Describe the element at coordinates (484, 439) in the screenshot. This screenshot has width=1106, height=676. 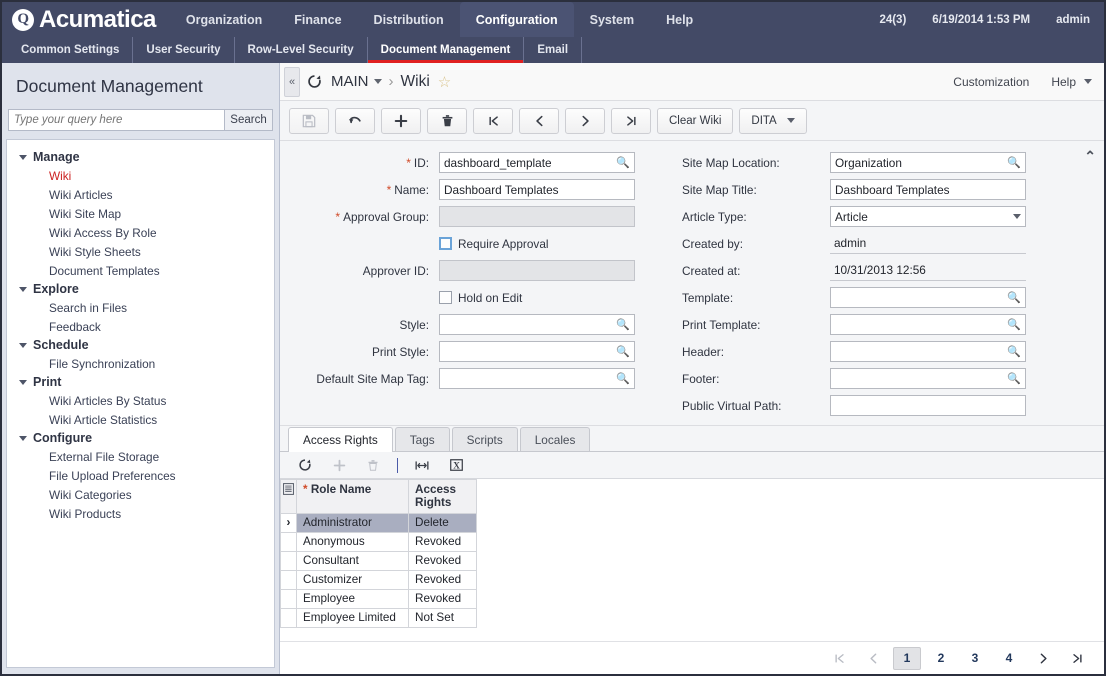
I see `tab-scripts: Scripts` at that location.